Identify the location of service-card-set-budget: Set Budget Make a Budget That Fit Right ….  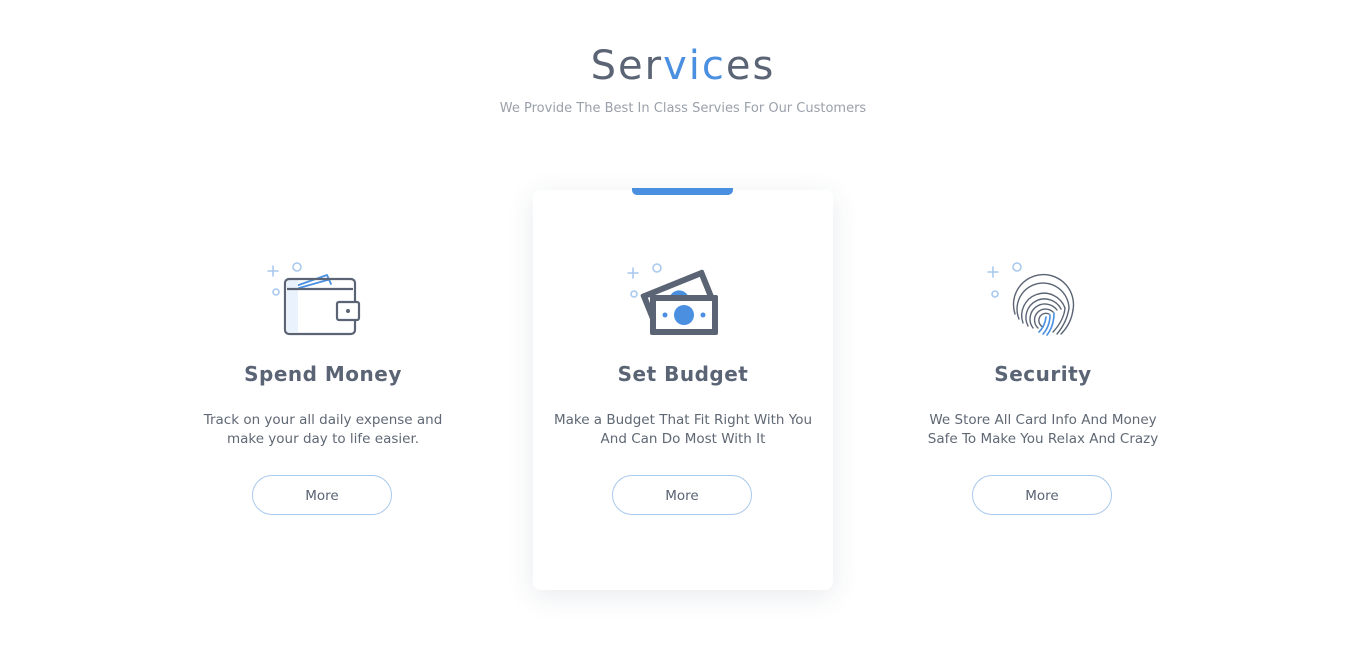
(683, 389).